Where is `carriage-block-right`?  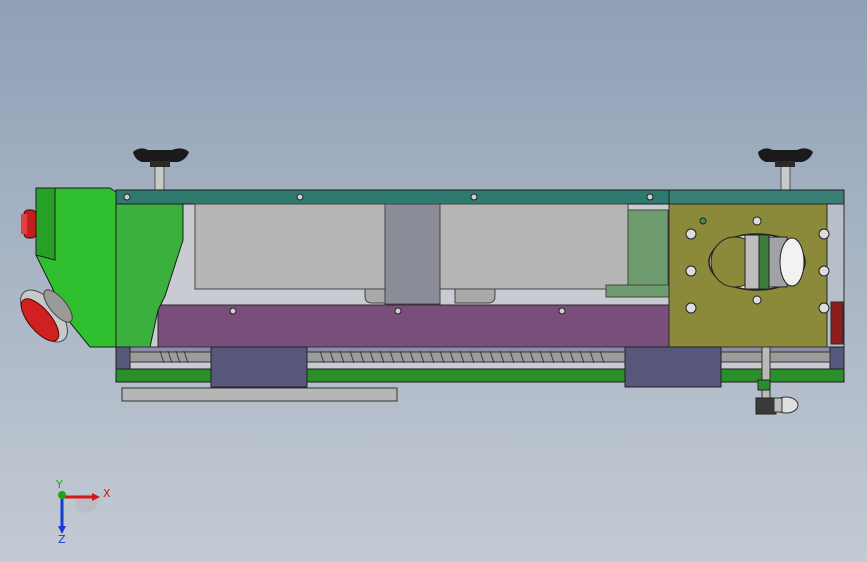 carriage-block-right is located at coordinates (673, 367).